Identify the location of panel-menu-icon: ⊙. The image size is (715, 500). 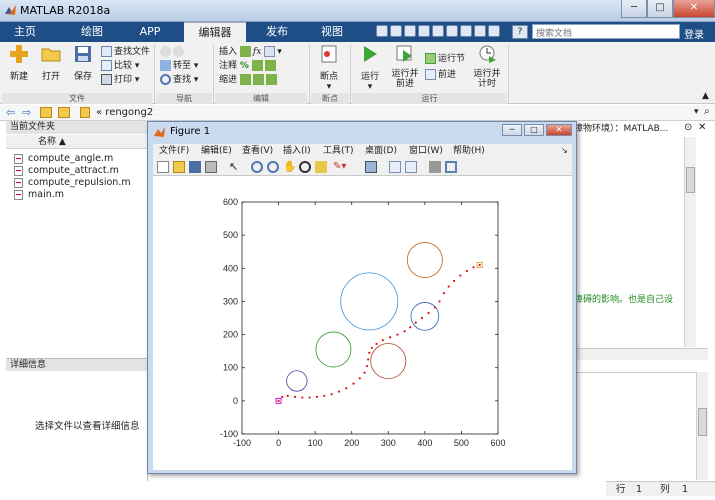
(688, 127).